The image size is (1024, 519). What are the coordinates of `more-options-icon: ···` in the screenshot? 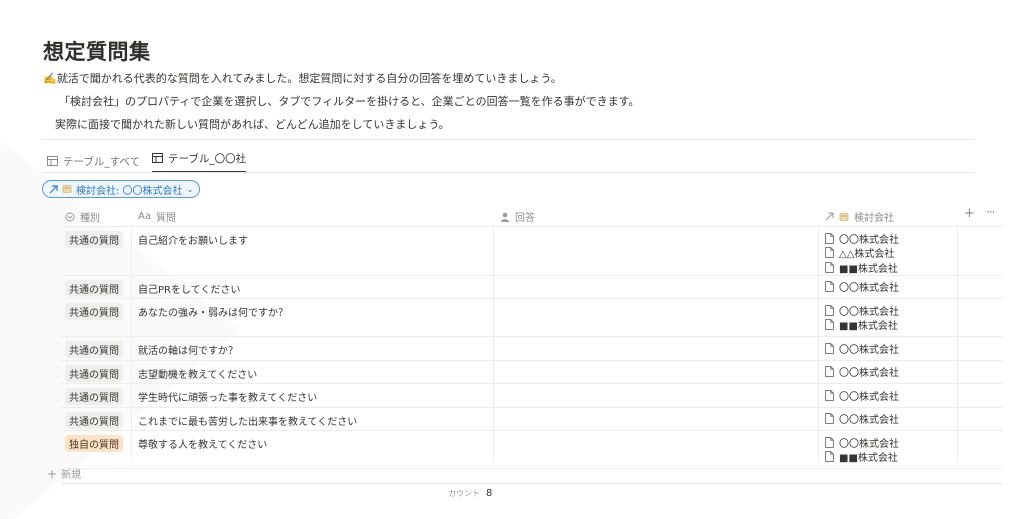 It's located at (991, 212).